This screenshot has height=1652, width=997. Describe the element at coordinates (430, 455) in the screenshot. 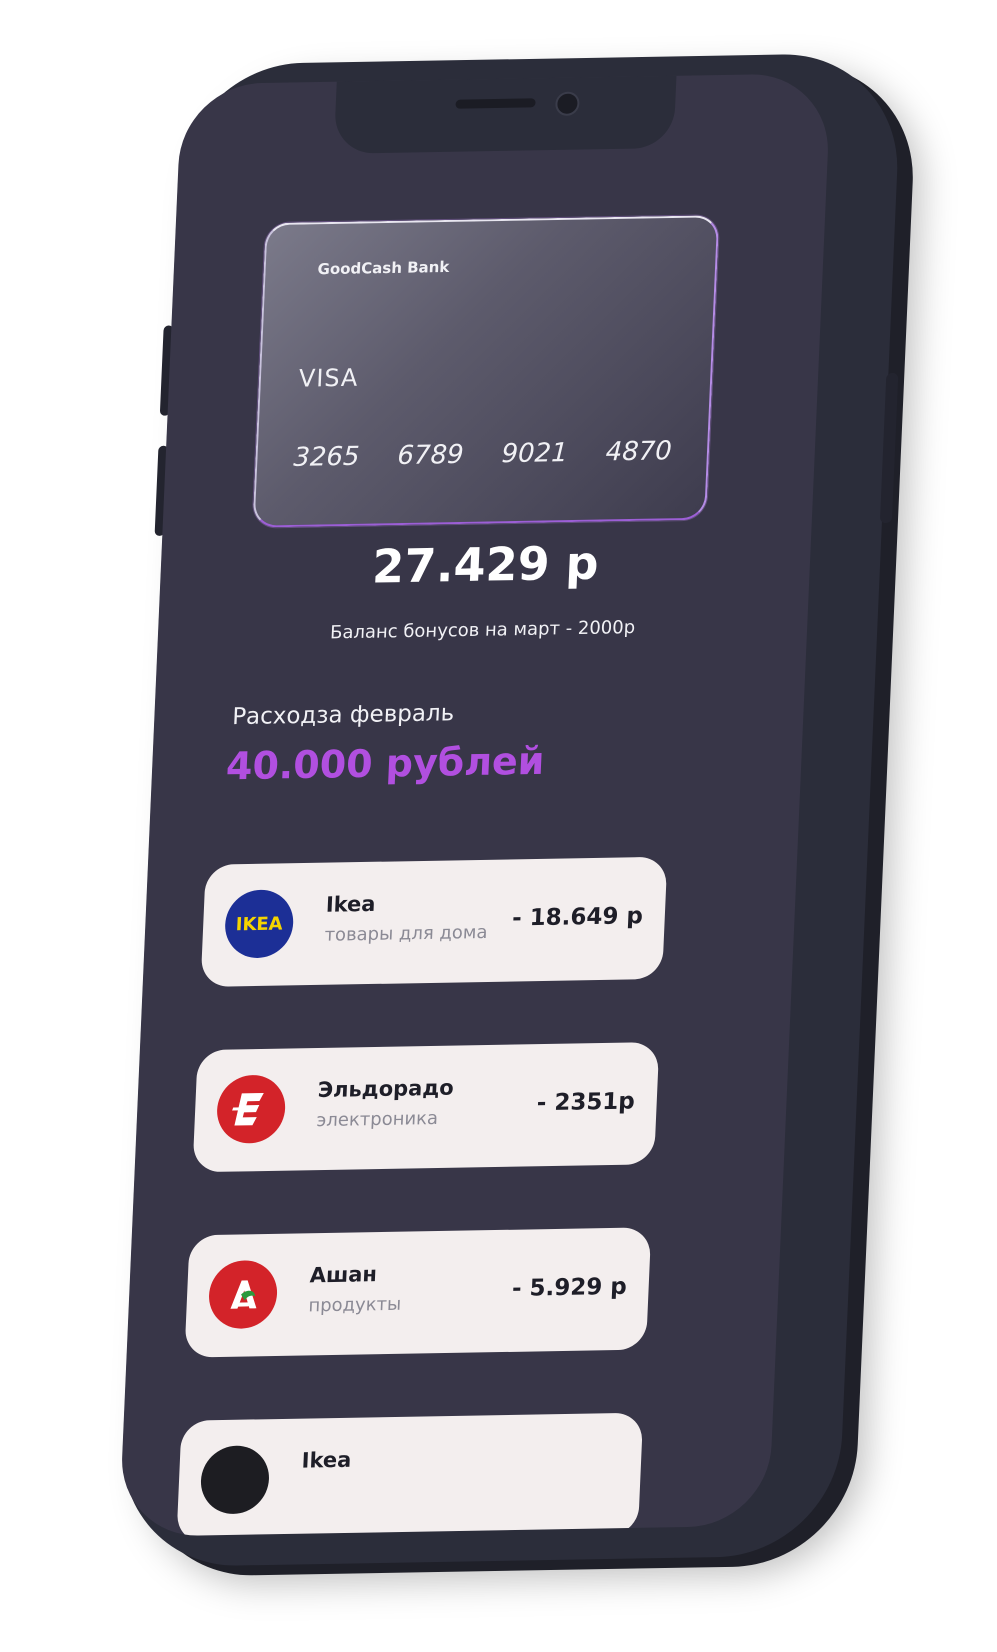

I see `card-number-group: 6789` at that location.